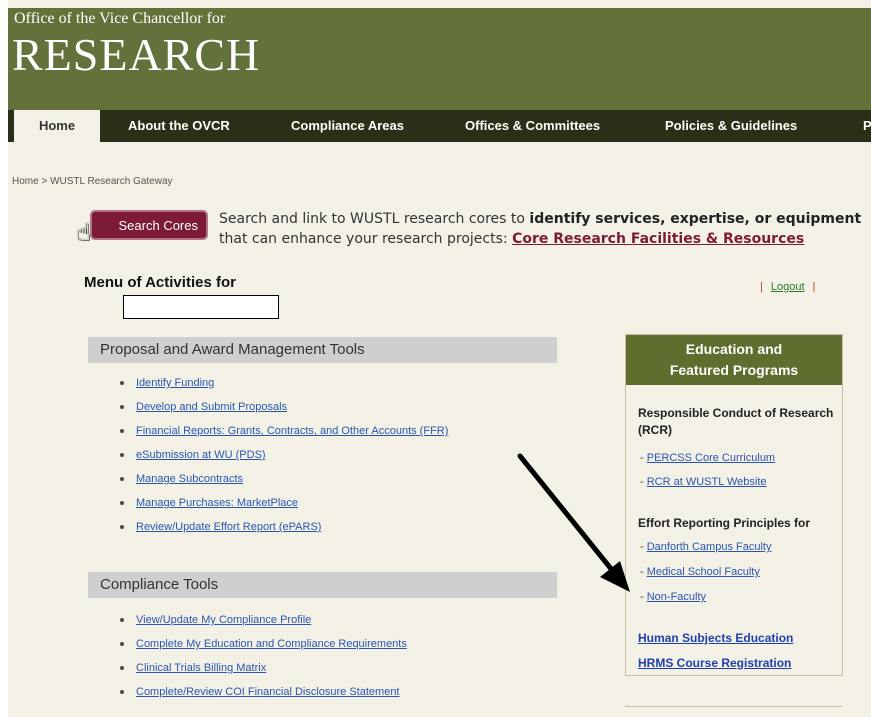 The width and height of the screenshot is (871, 717). What do you see at coordinates (573, 522) in the screenshot?
I see `annotation-arrow-icon` at bounding box center [573, 522].